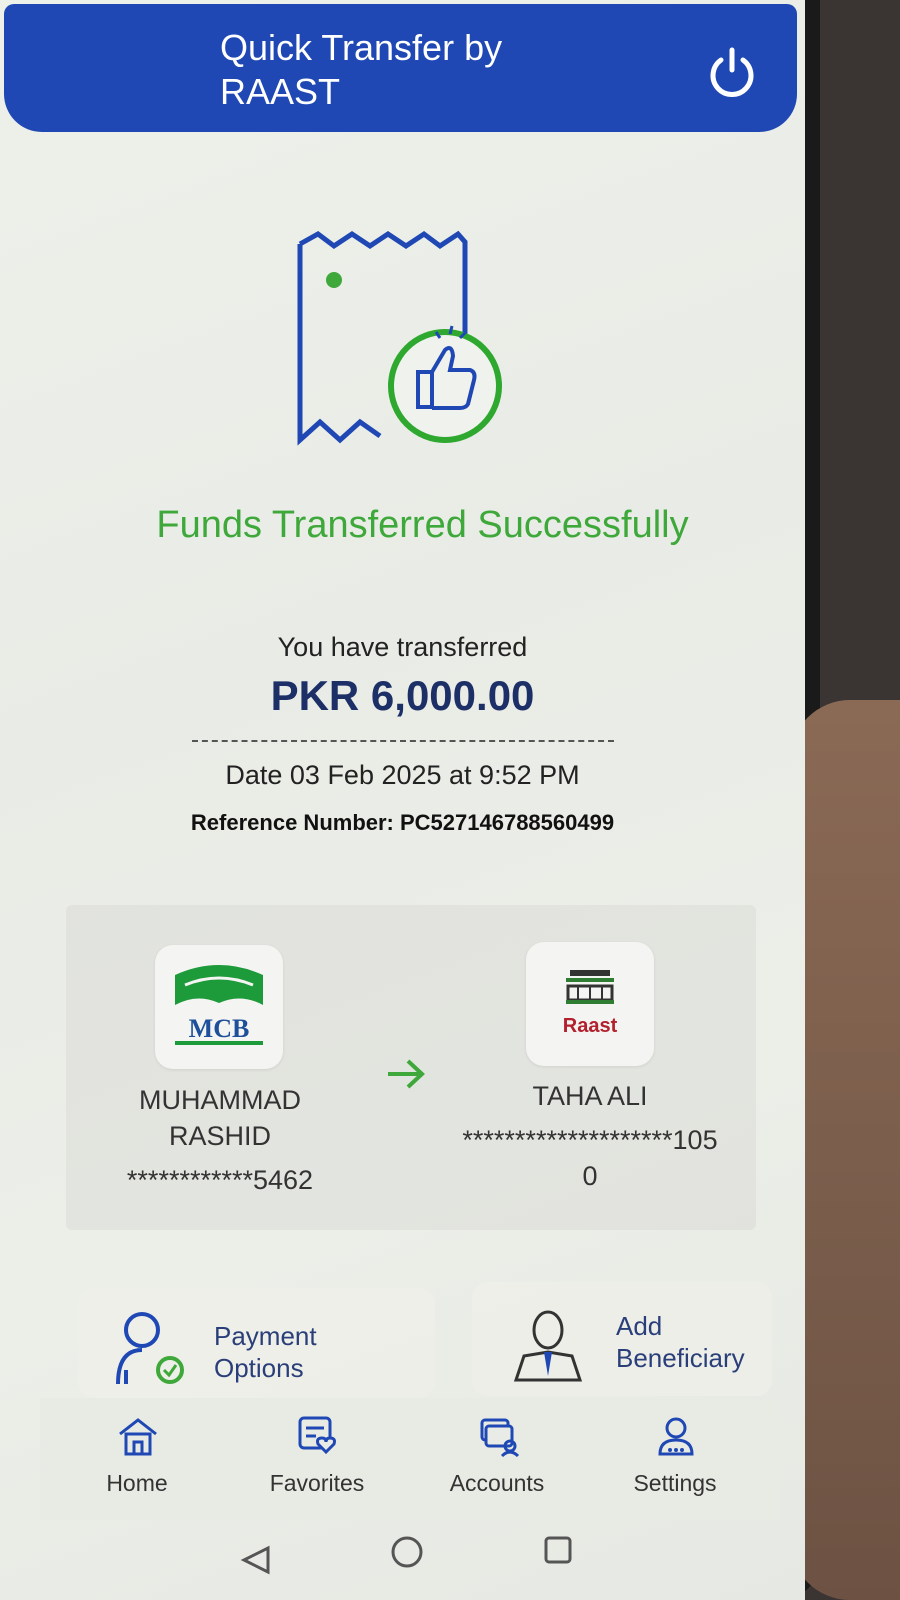 The height and width of the screenshot is (1600, 900). I want to click on transferred-label: You have transferred, so click(402, 647).